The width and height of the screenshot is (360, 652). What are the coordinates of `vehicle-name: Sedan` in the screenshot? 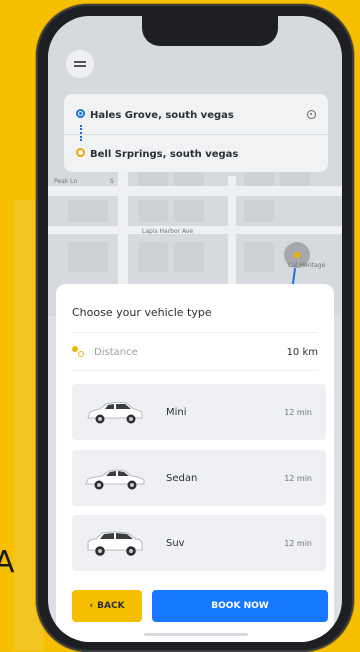 It's located at (182, 478).